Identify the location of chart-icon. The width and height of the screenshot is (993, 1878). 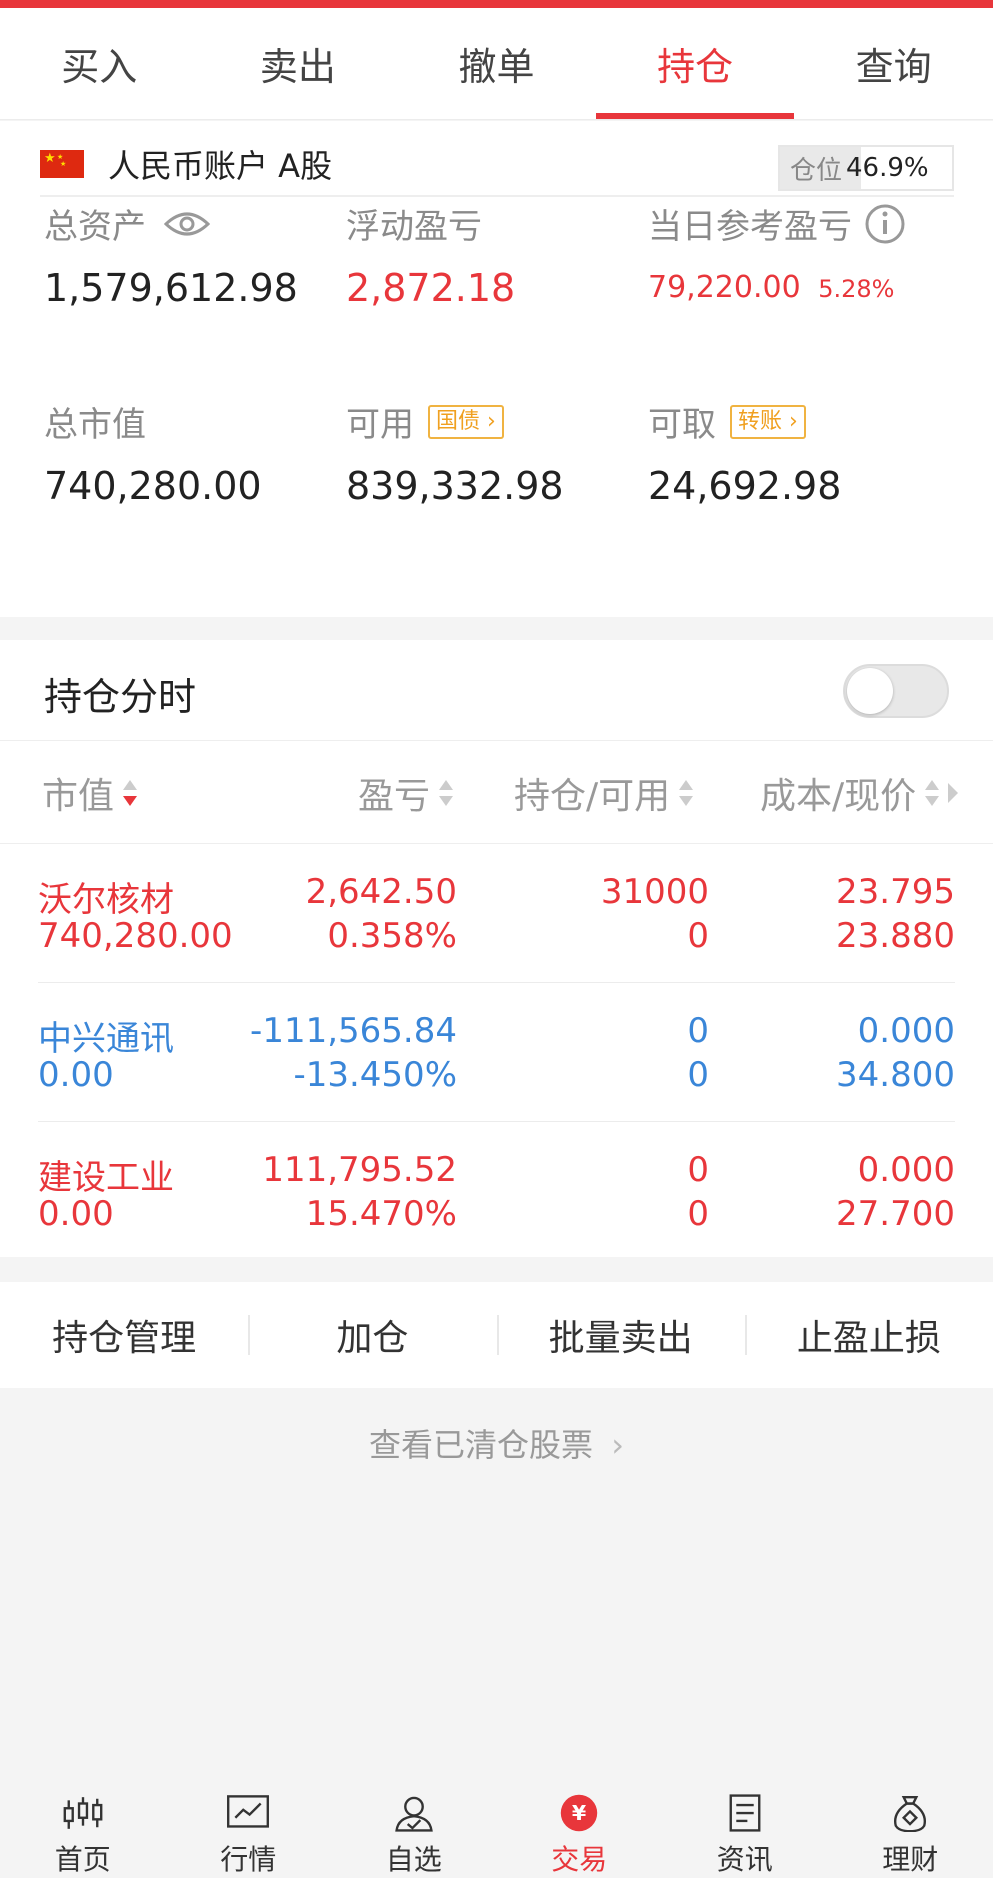
(248, 1811).